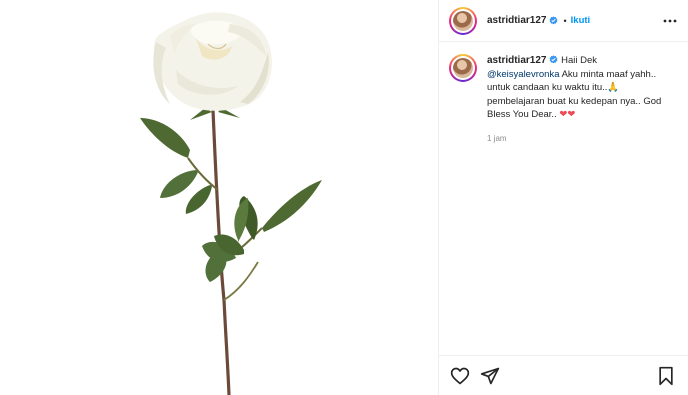 This screenshot has width=688, height=395. I want to click on caption-mention-link: @keisyalevronka, so click(523, 74).